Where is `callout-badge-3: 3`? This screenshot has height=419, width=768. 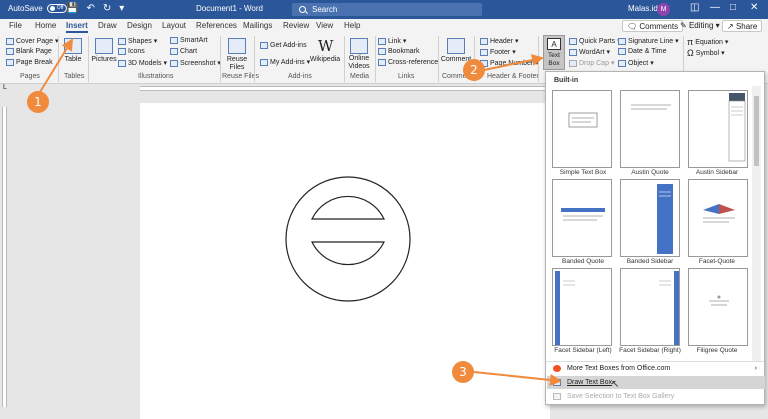
callout-badge-3: 3 is located at coordinates (463, 372).